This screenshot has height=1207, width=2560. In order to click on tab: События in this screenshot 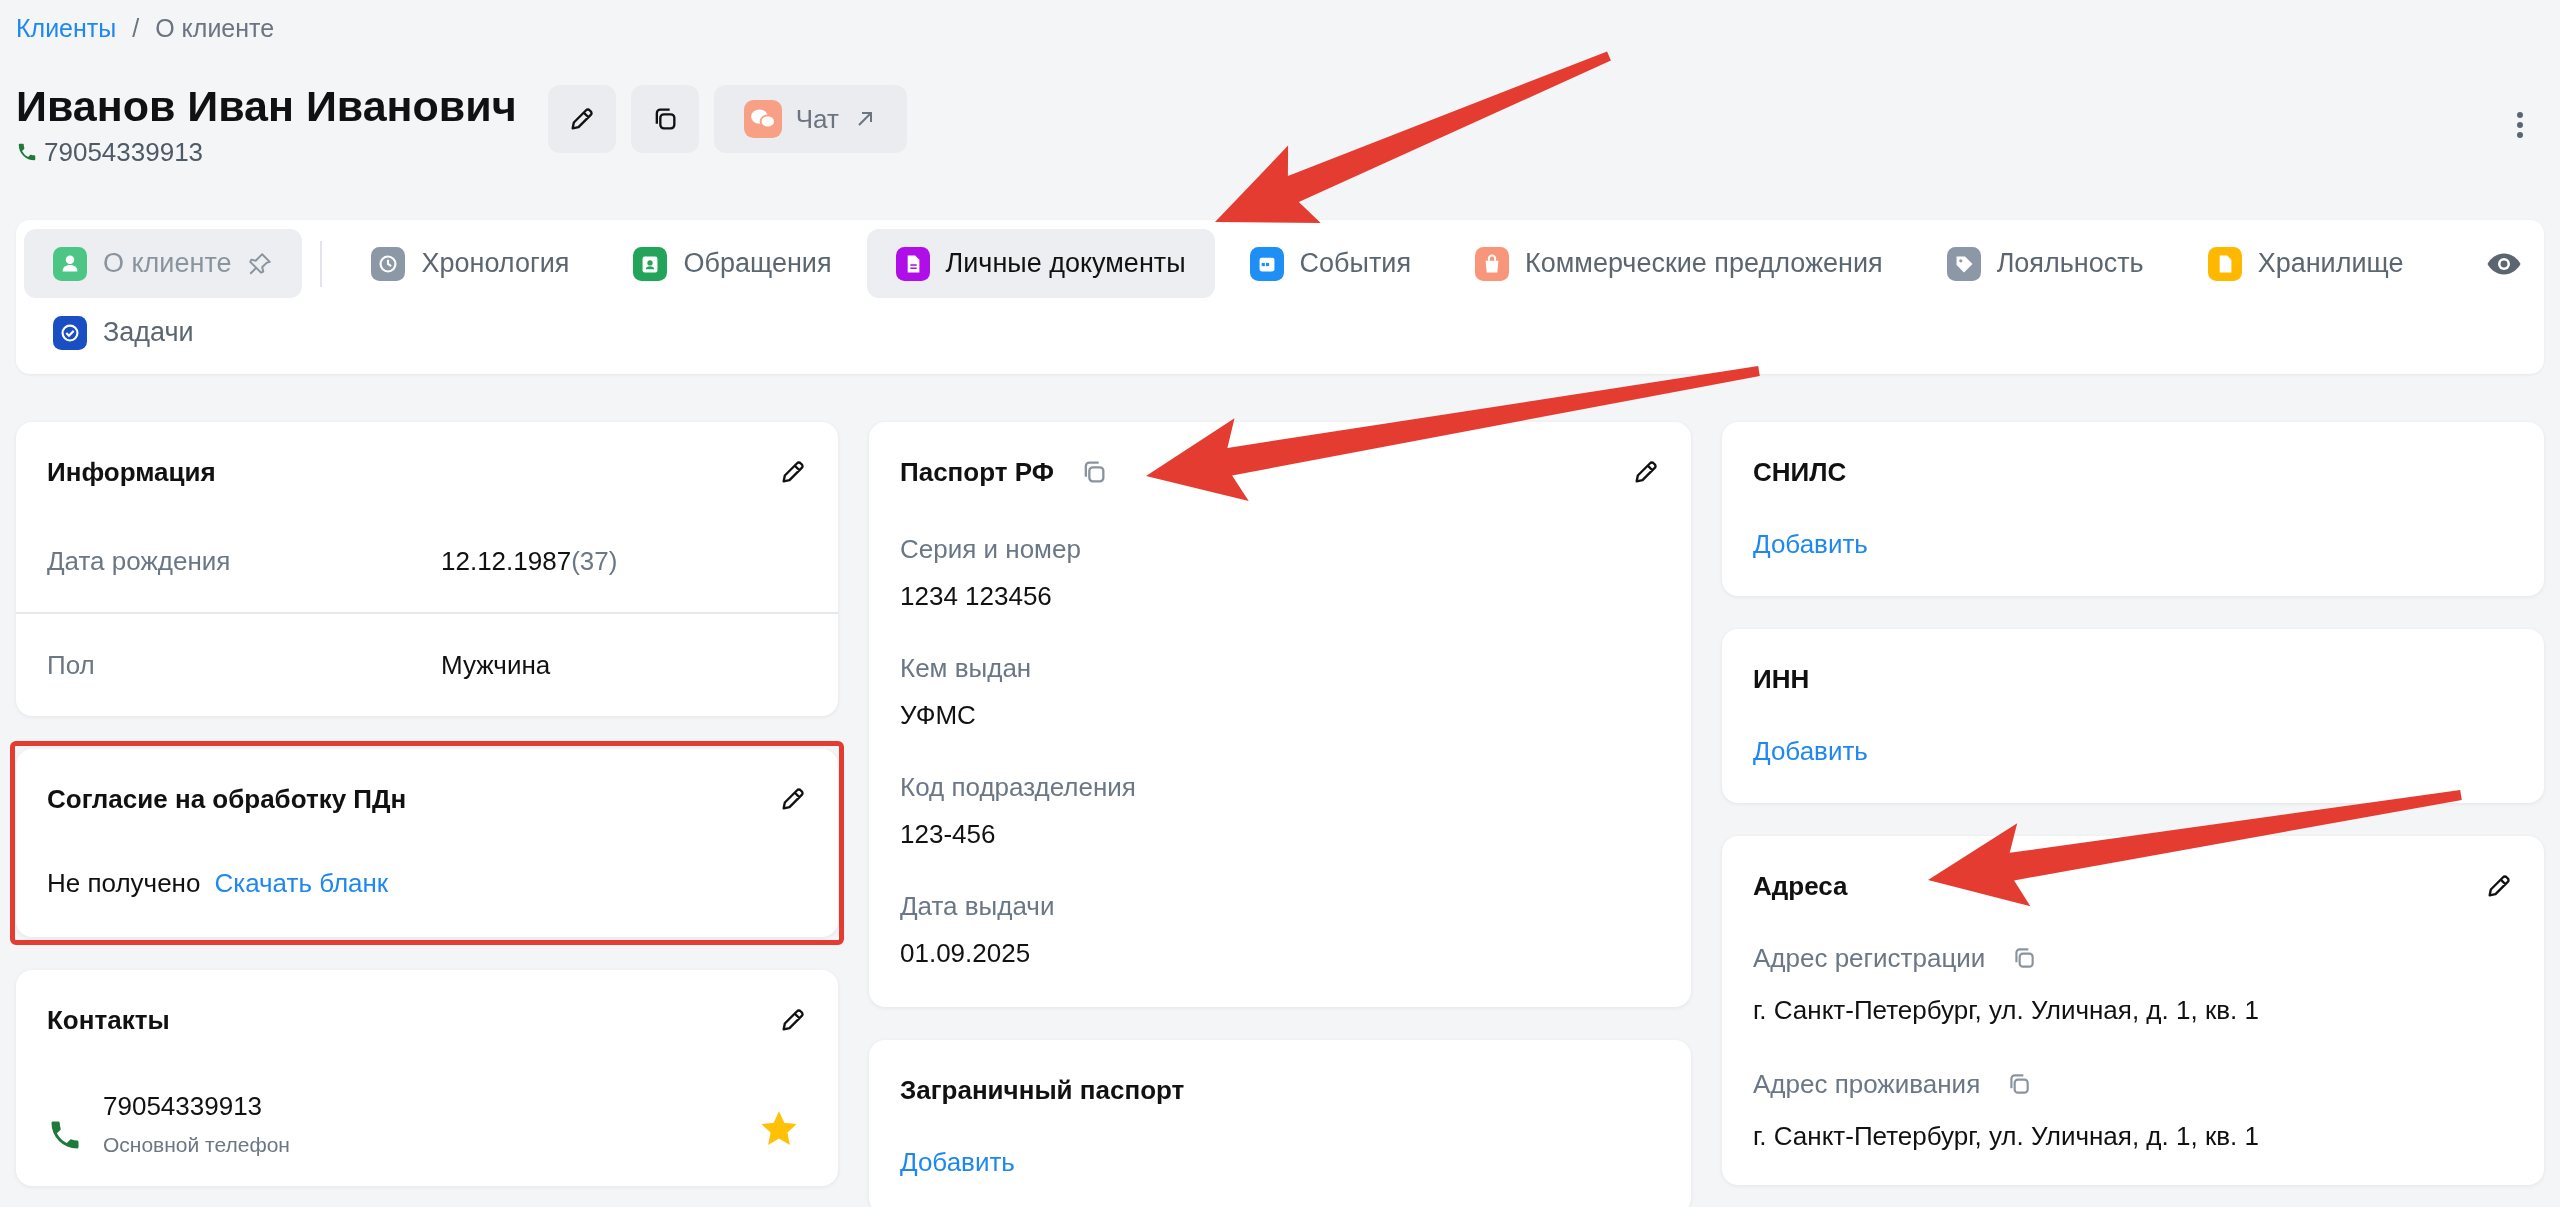, I will do `click(1330, 263)`.